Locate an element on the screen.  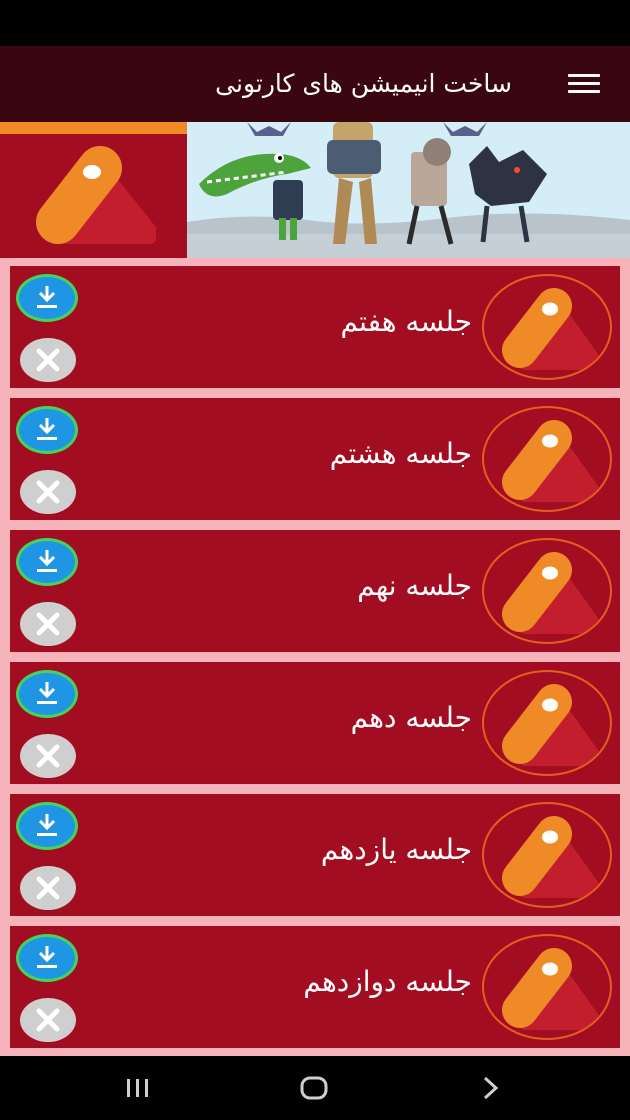
session-title: جلسه دوازدهم is located at coordinates (387, 981).